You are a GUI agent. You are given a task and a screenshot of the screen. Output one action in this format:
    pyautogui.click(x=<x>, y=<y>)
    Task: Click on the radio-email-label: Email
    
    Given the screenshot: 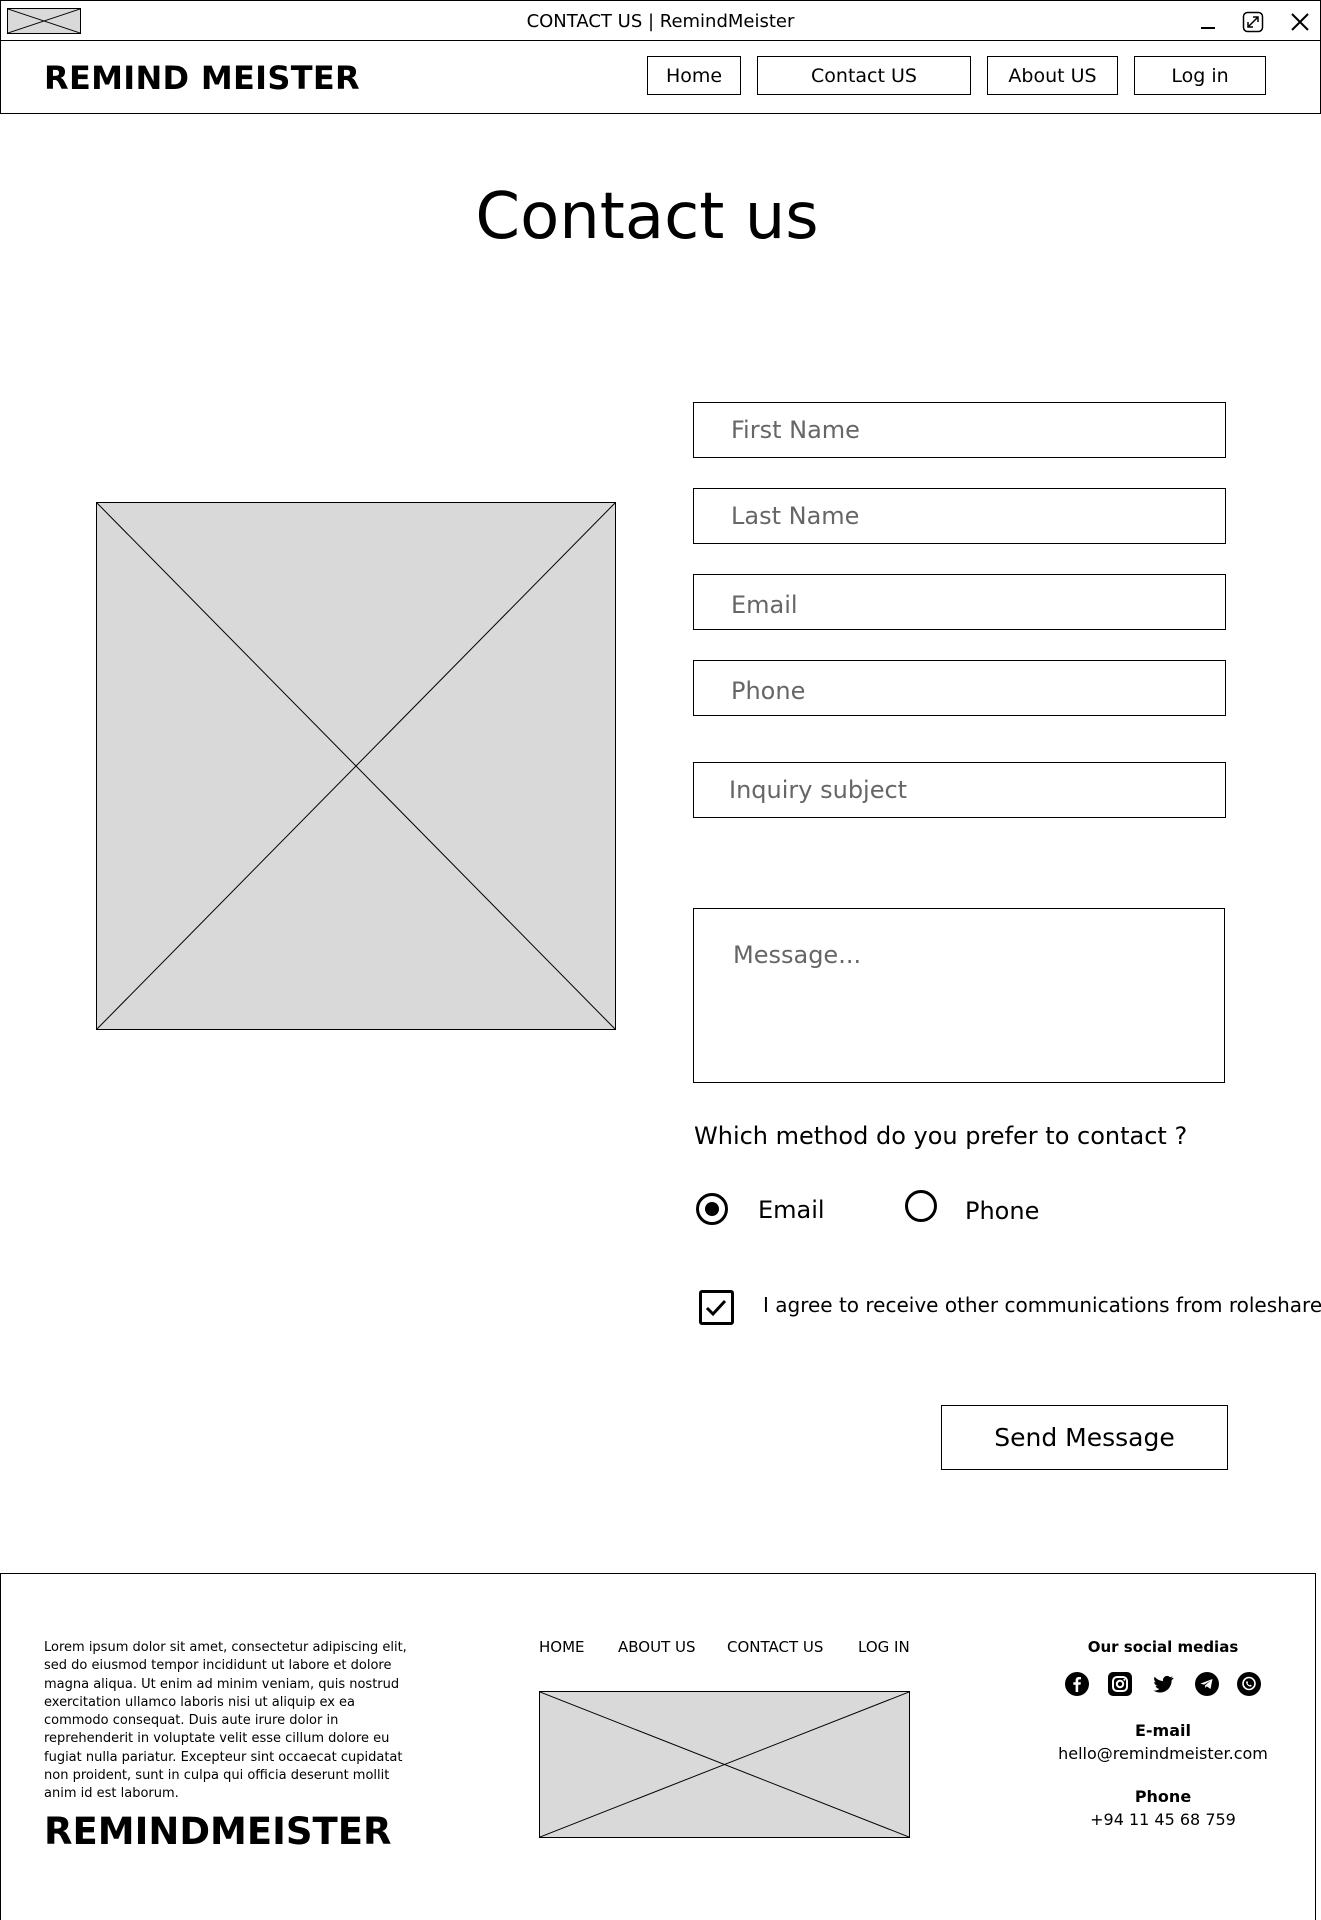 What is the action you would take?
    pyautogui.click(x=791, y=1210)
    